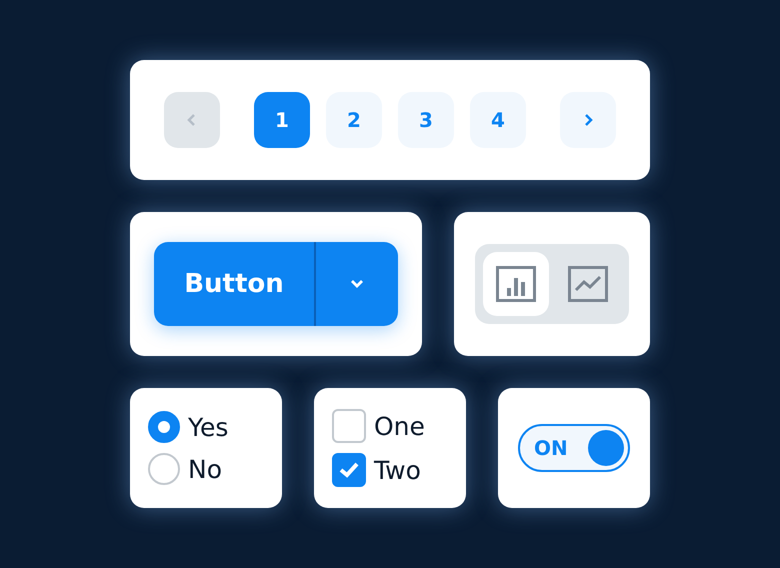 This screenshot has height=568, width=780. What do you see at coordinates (205, 469) in the screenshot?
I see `radio-label: No` at bounding box center [205, 469].